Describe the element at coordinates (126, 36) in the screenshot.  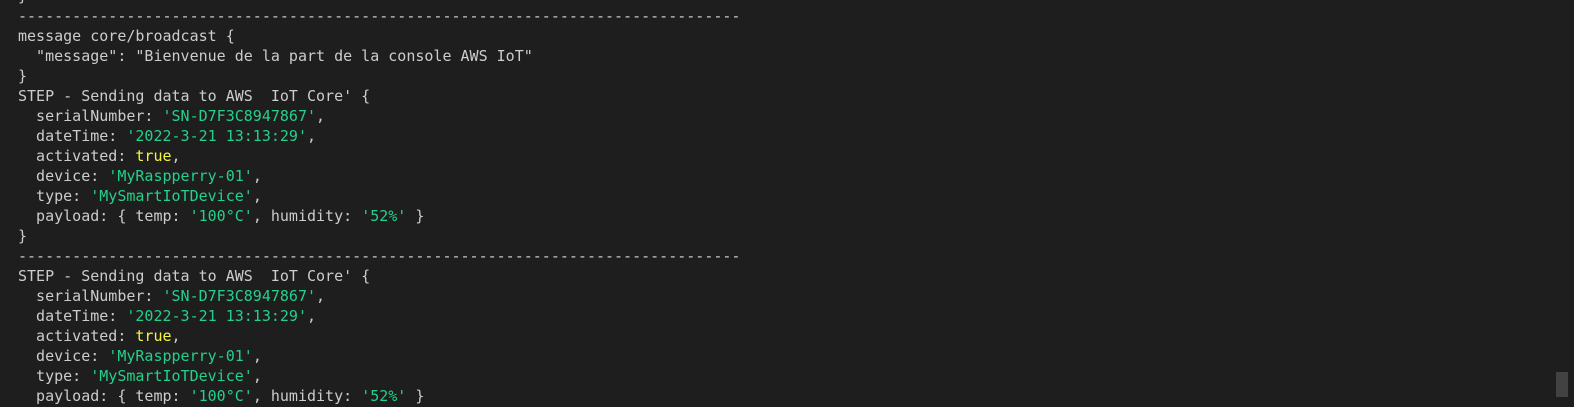
I see `text-segment: message core/broadcast {` at that location.